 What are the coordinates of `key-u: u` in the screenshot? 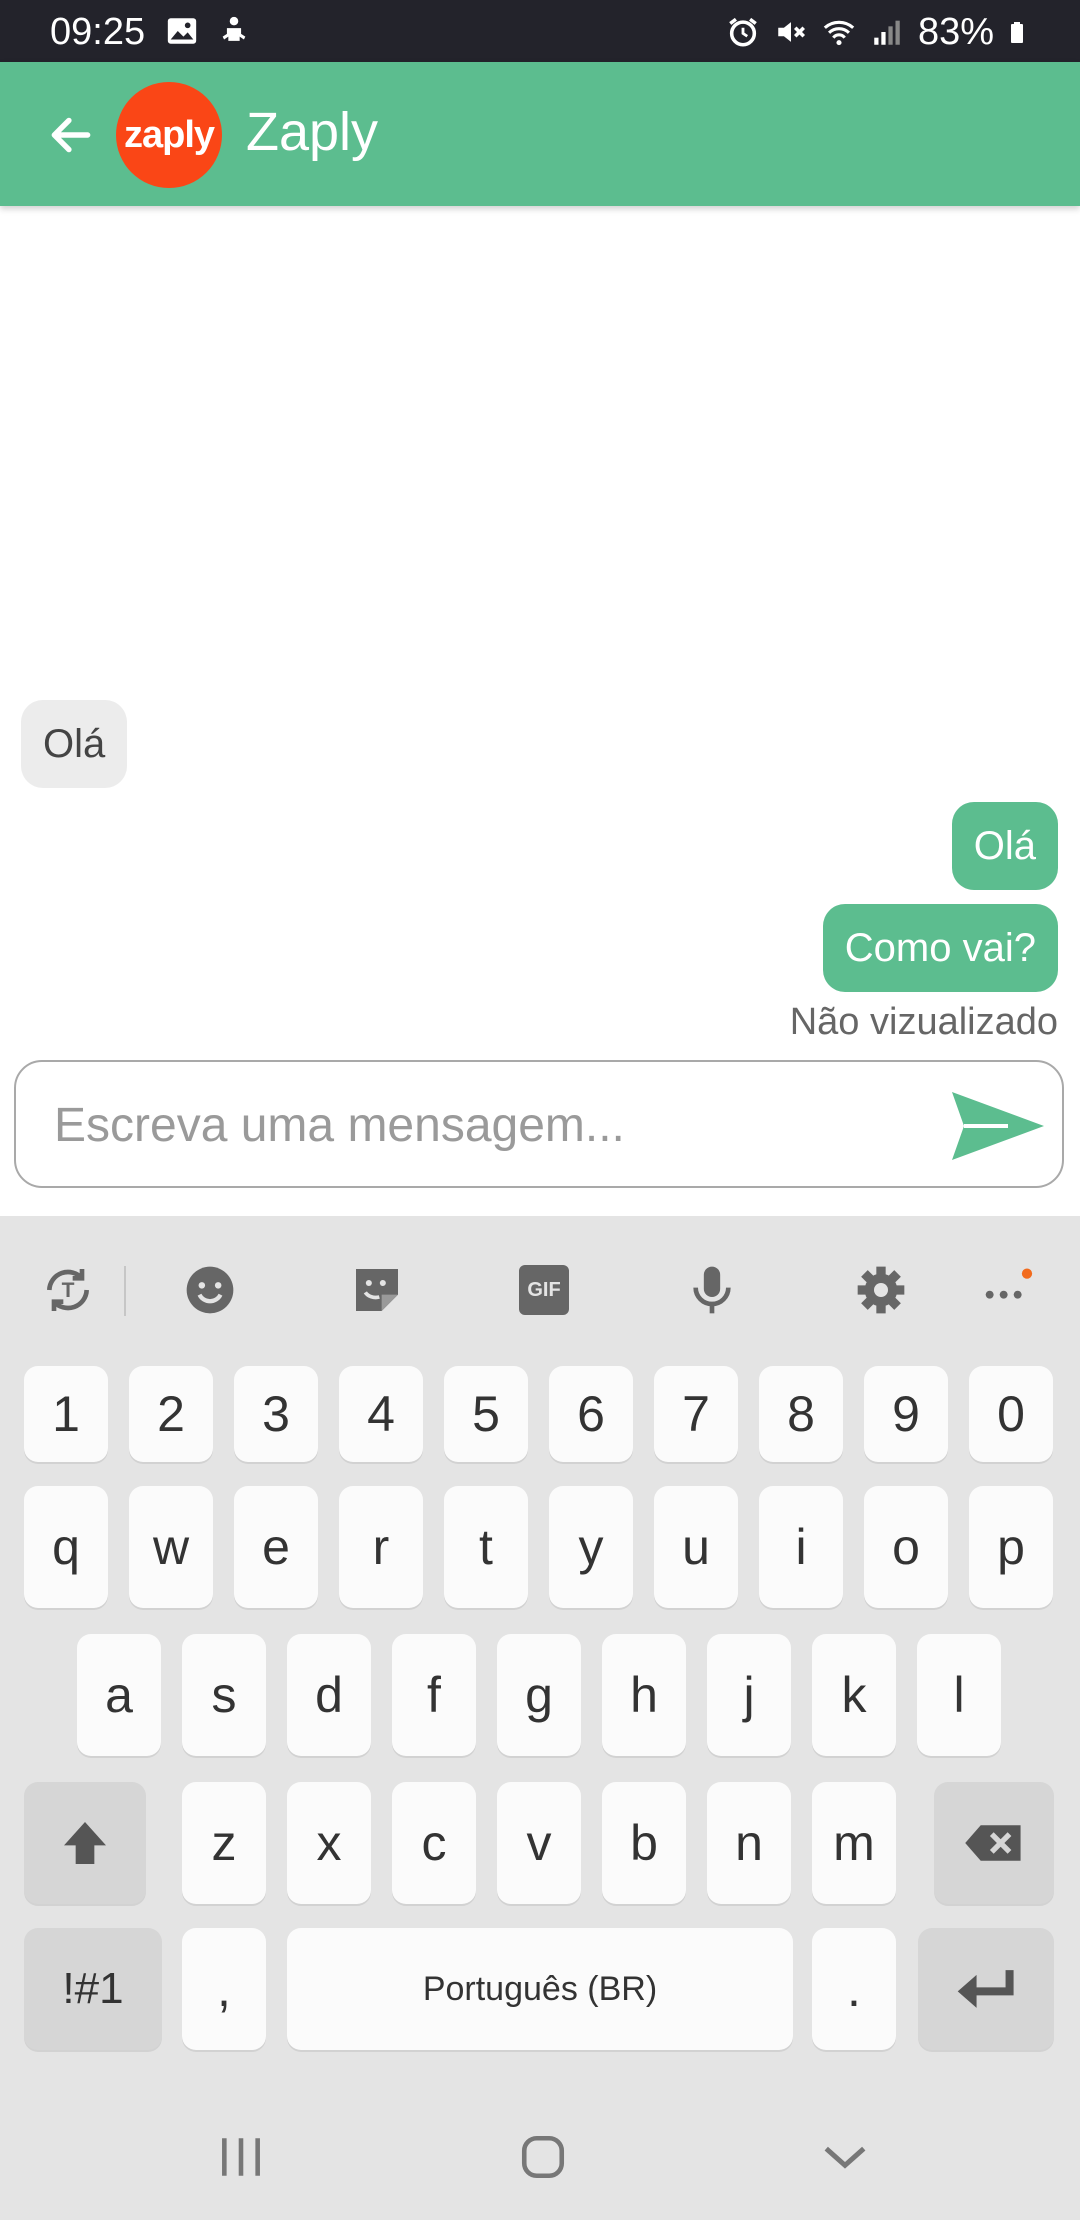 It's located at (696, 1547).